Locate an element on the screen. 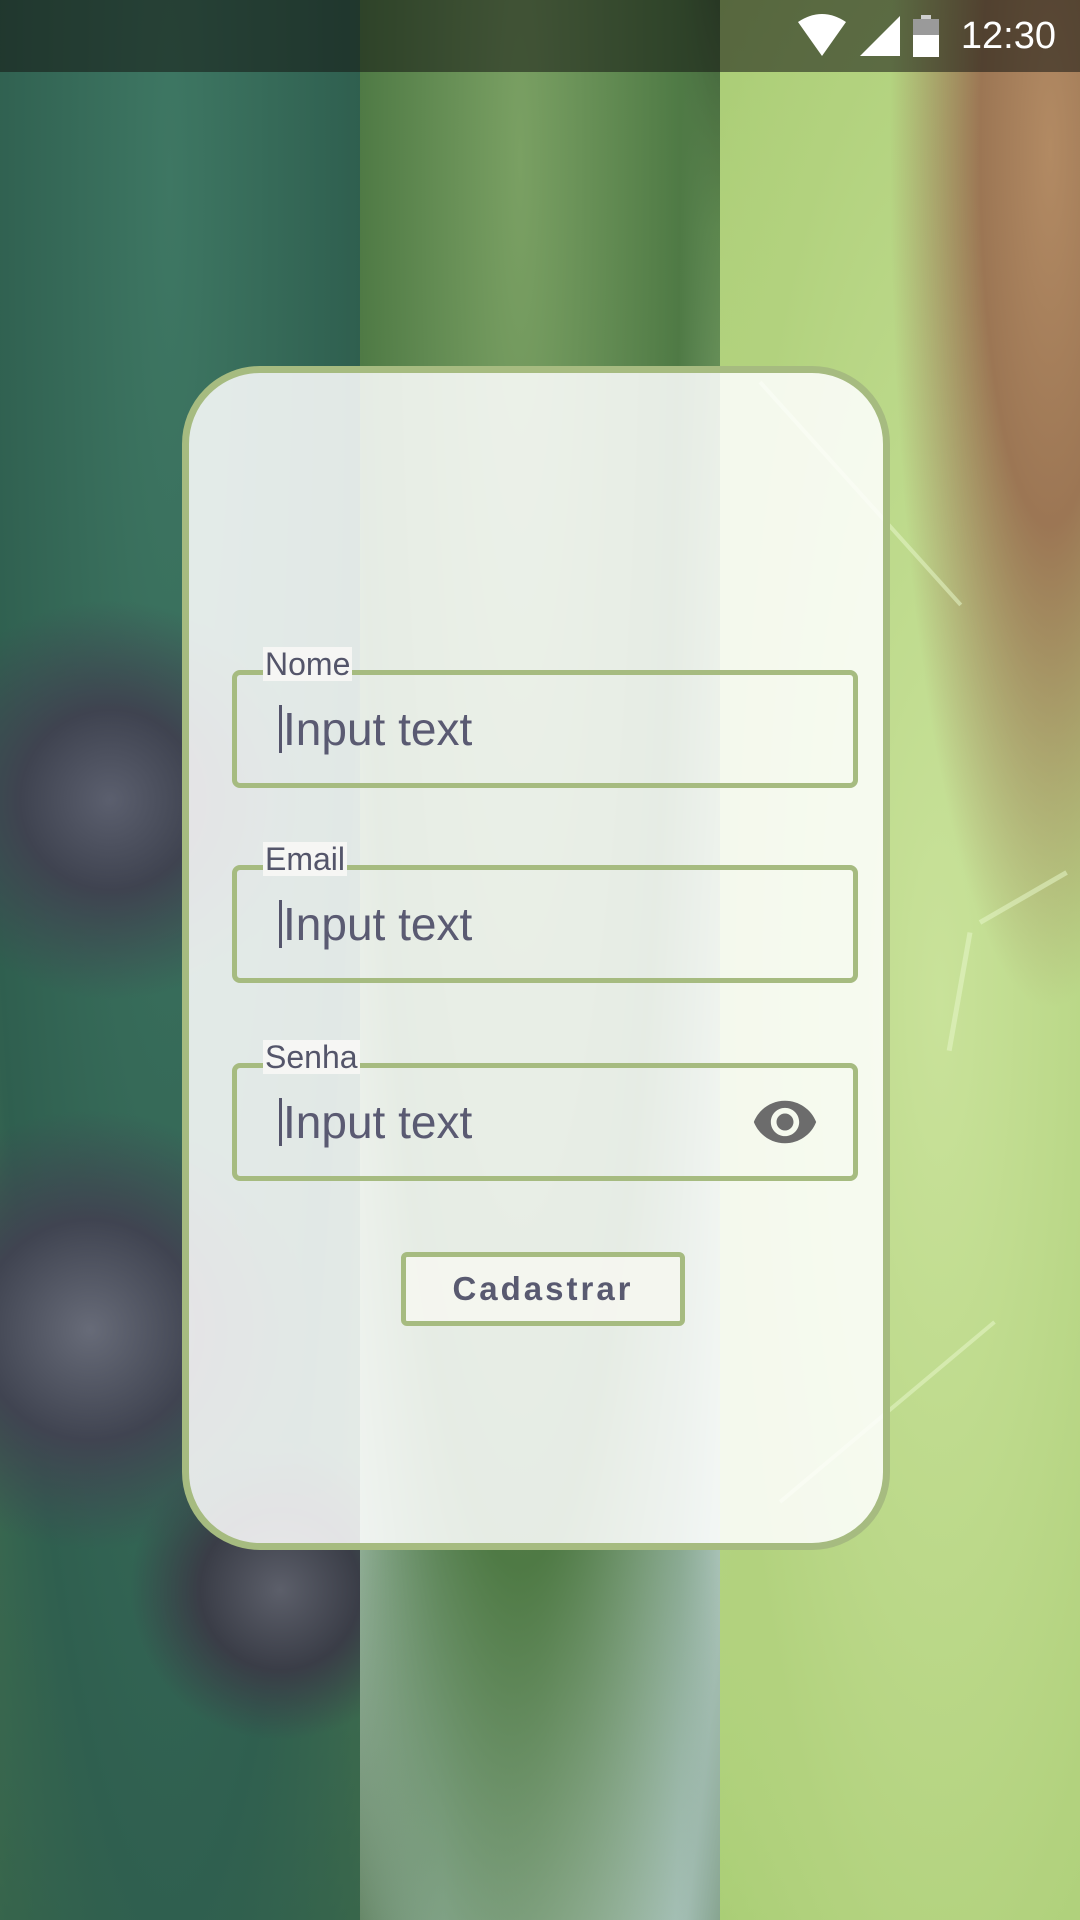 This screenshot has height=1920, width=1080. email-input: Input text is located at coordinates (375, 924).